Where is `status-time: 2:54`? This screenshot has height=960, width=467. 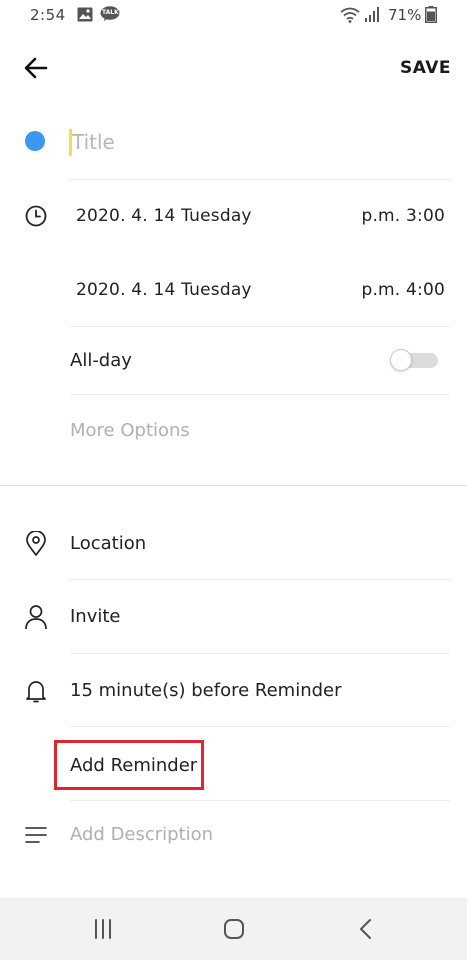 status-time: 2:54 is located at coordinates (48, 15).